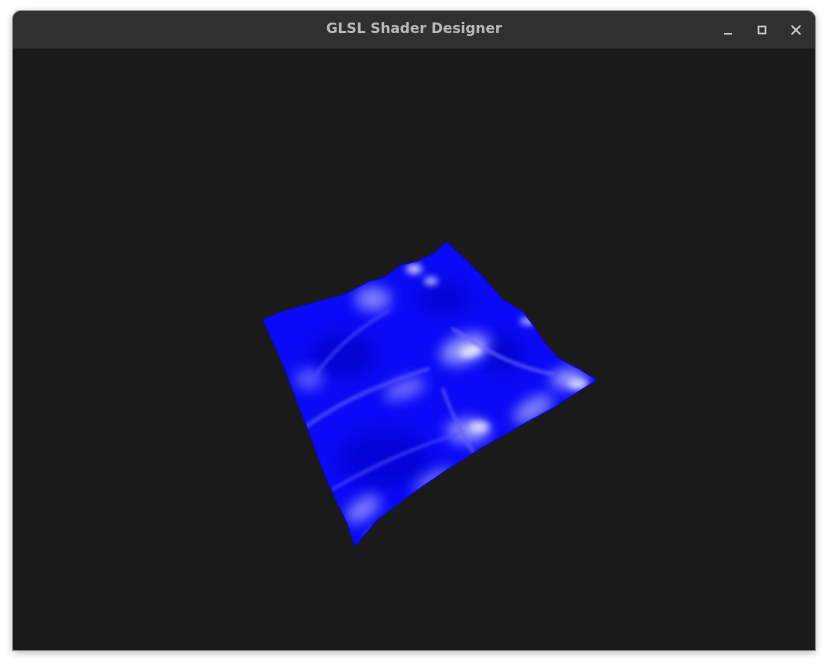 This screenshot has width=828, height=666. What do you see at coordinates (728, 30) in the screenshot?
I see `minimize-button` at bounding box center [728, 30].